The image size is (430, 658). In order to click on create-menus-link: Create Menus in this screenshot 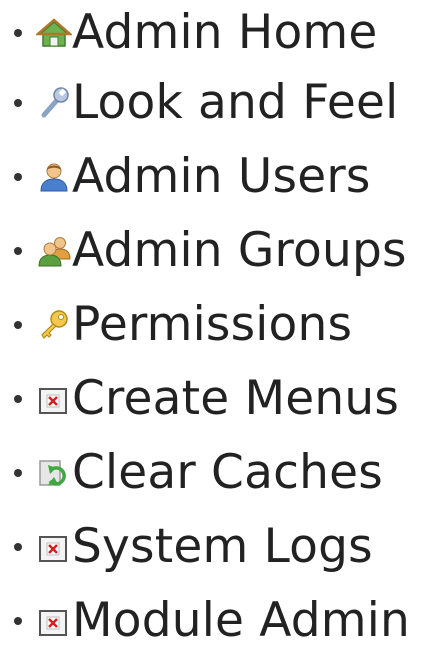, I will do `click(217, 399)`.